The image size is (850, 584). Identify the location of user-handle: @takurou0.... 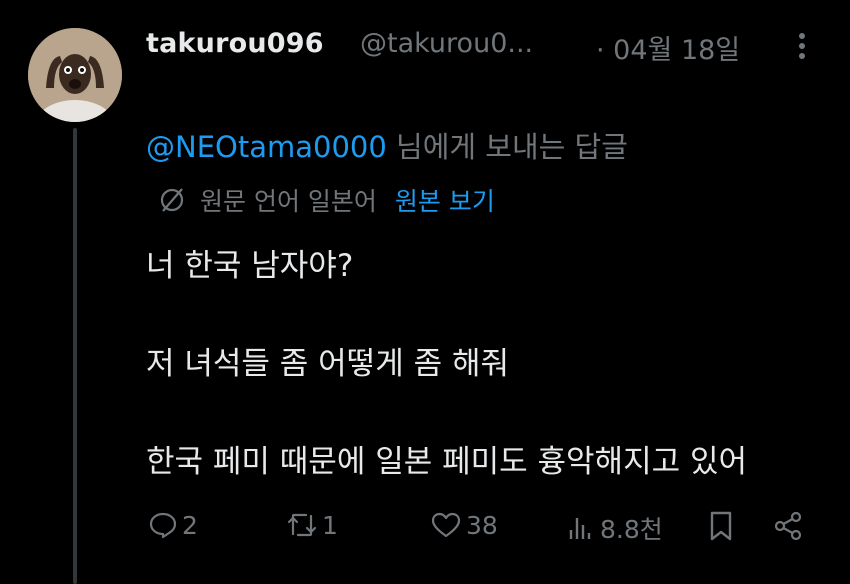
(446, 43).